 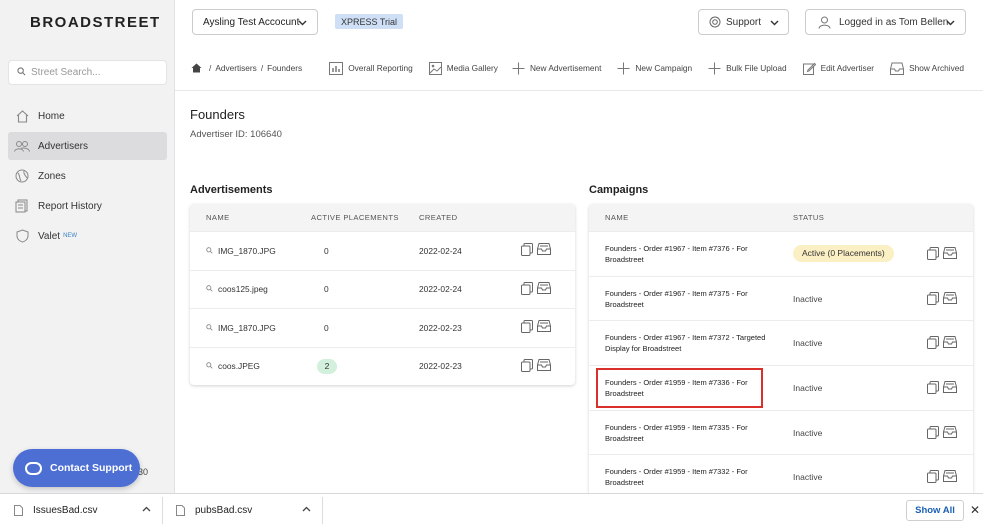 I want to click on ad-name: coos.JPEG, so click(x=239, y=366).